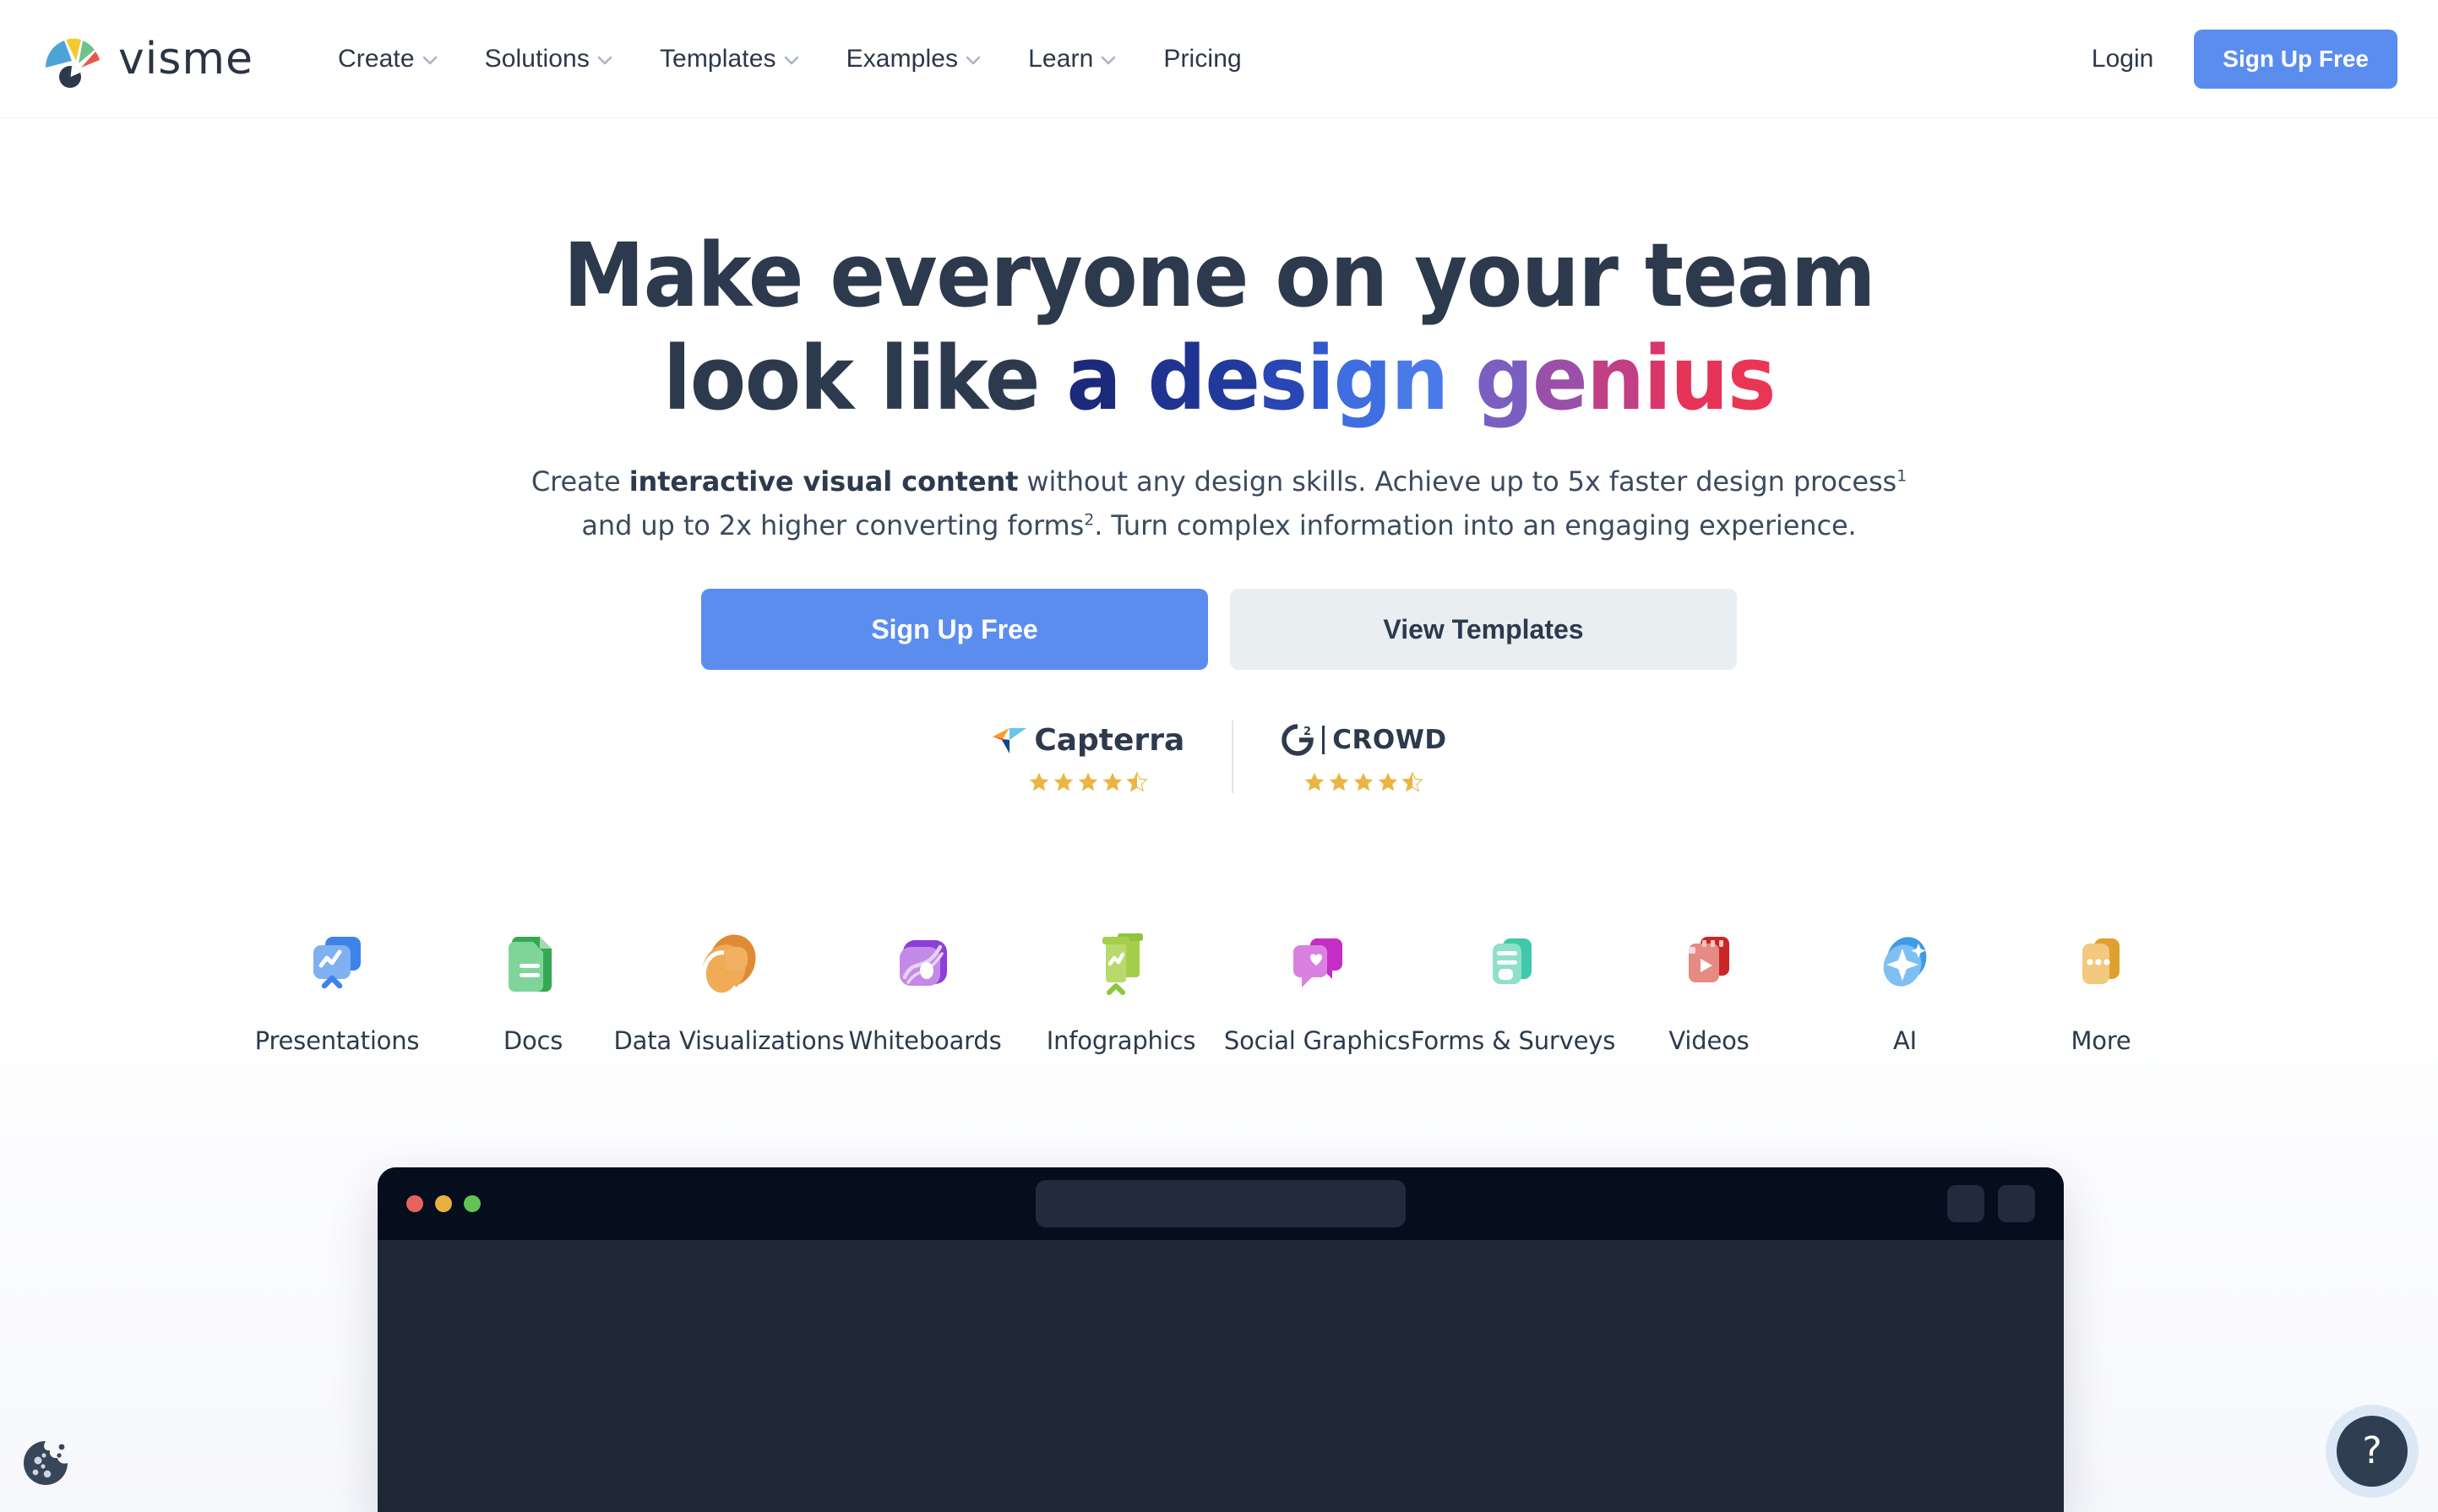  What do you see at coordinates (1902, 476) in the screenshot?
I see `footnote-marker-1: 1` at bounding box center [1902, 476].